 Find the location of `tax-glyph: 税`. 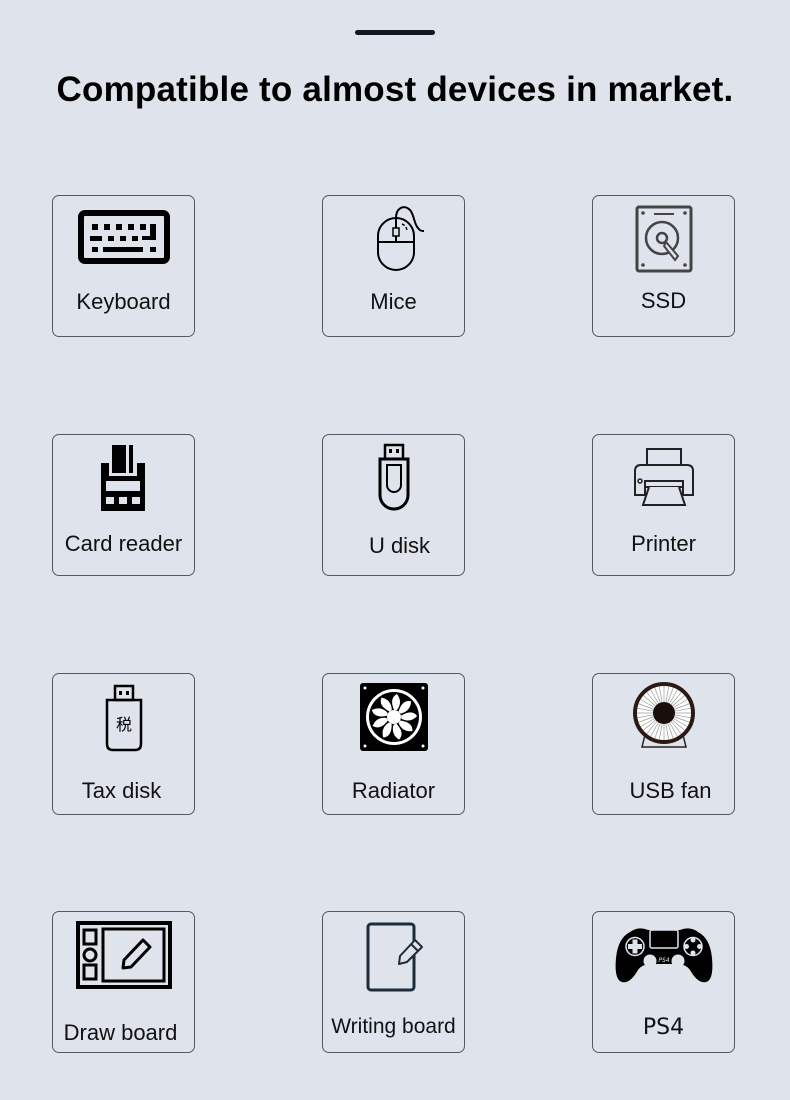

tax-glyph: 税 is located at coordinates (123, 724).